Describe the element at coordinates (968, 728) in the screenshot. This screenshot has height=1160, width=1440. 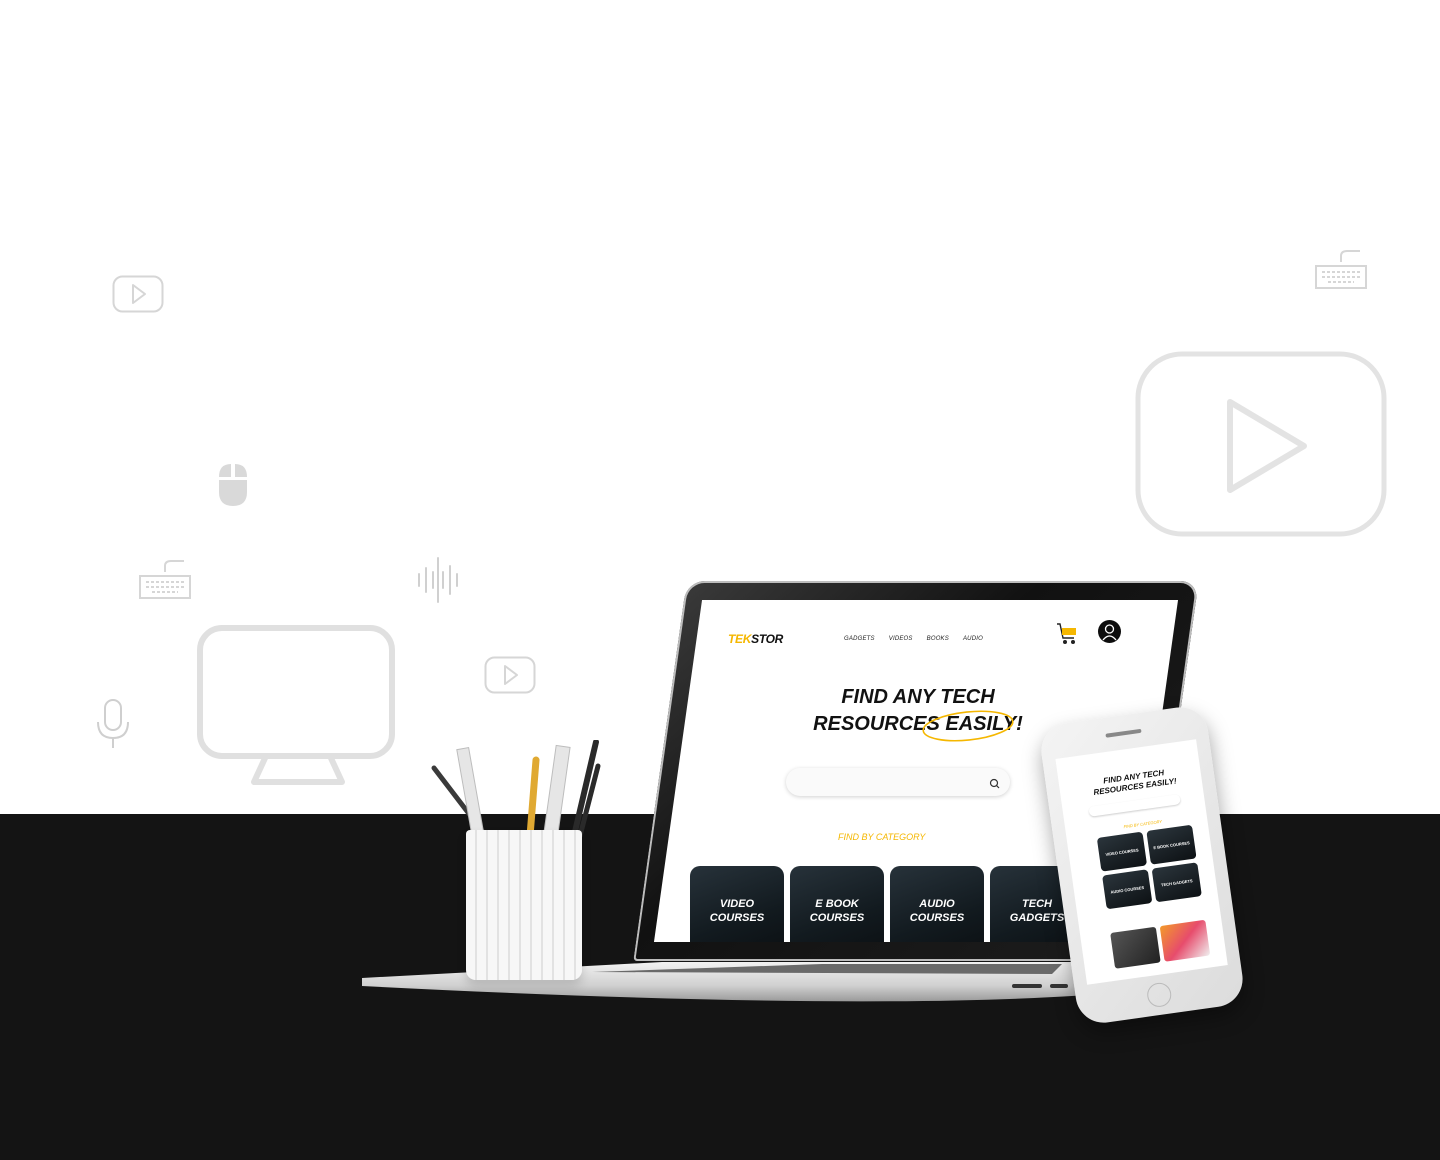
I see `highlight-ellipse` at that location.